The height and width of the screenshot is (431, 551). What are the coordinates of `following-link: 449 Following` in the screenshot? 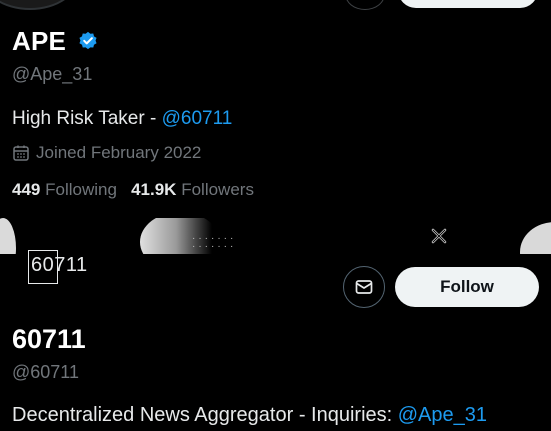 It's located at (64, 189).